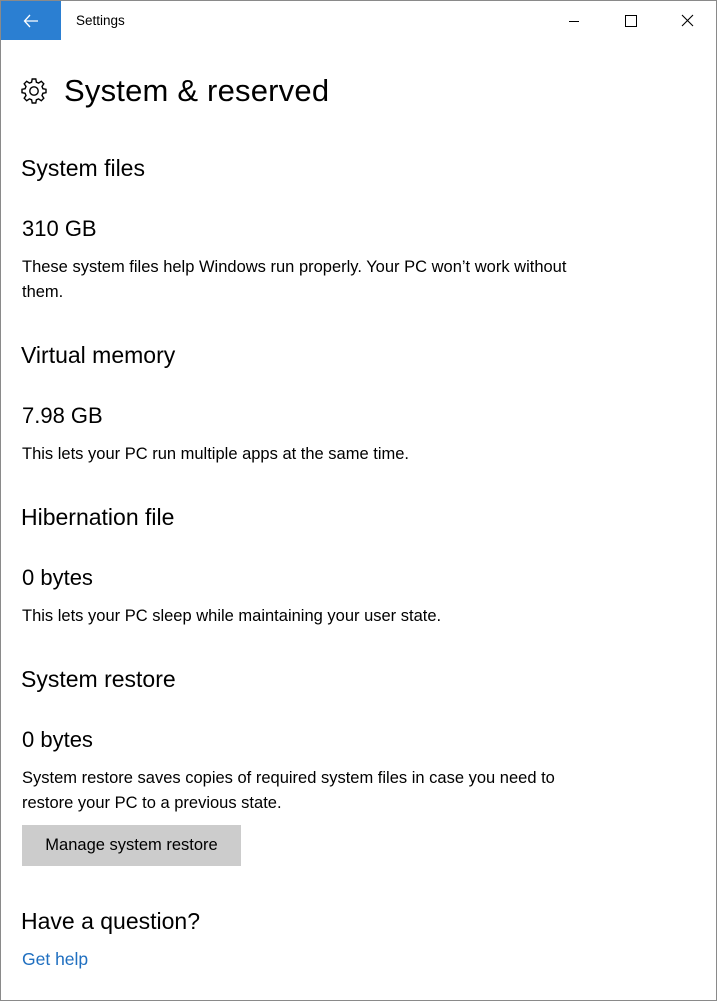 This screenshot has width=717, height=1001. I want to click on section-heading-hibernation-file: Hibernation file, so click(98, 517).